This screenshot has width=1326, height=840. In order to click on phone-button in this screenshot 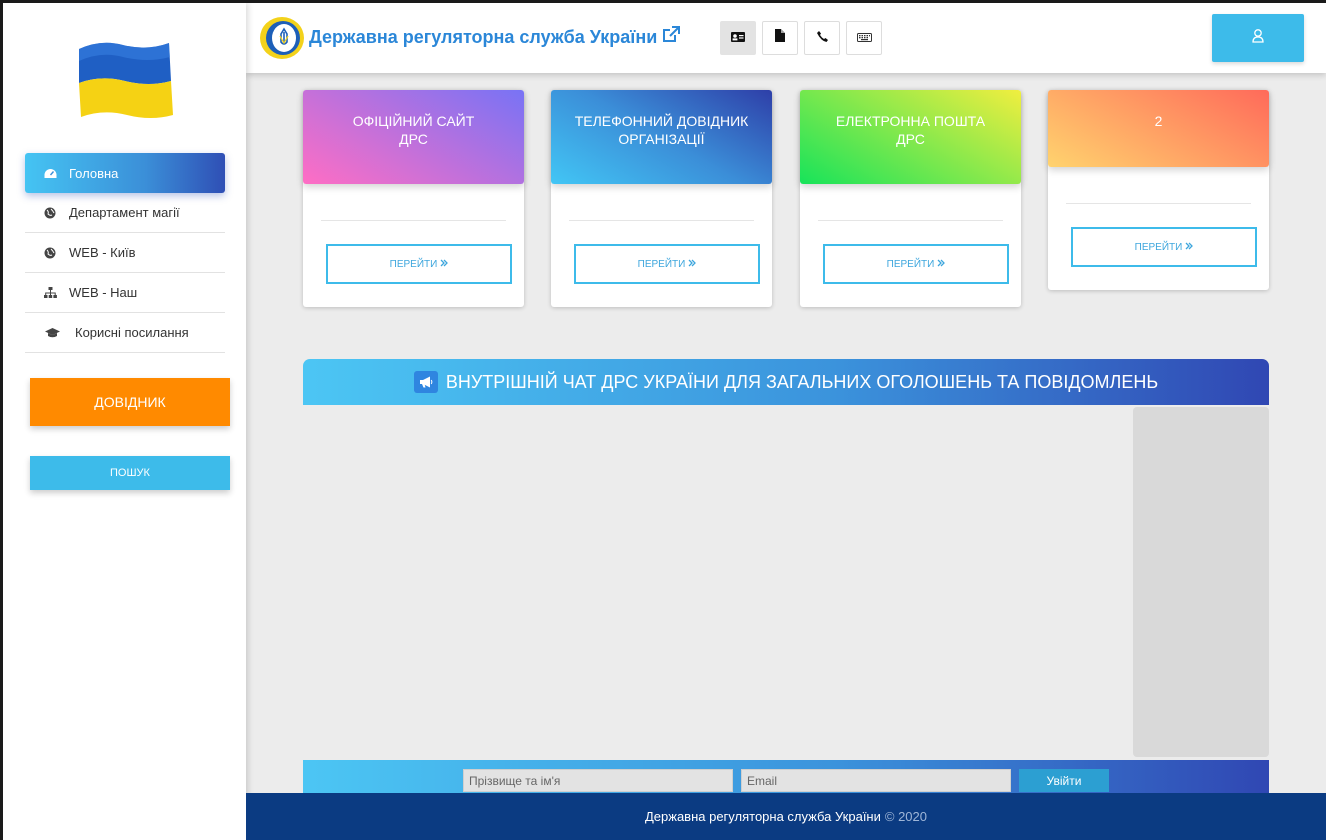, I will do `click(822, 38)`.